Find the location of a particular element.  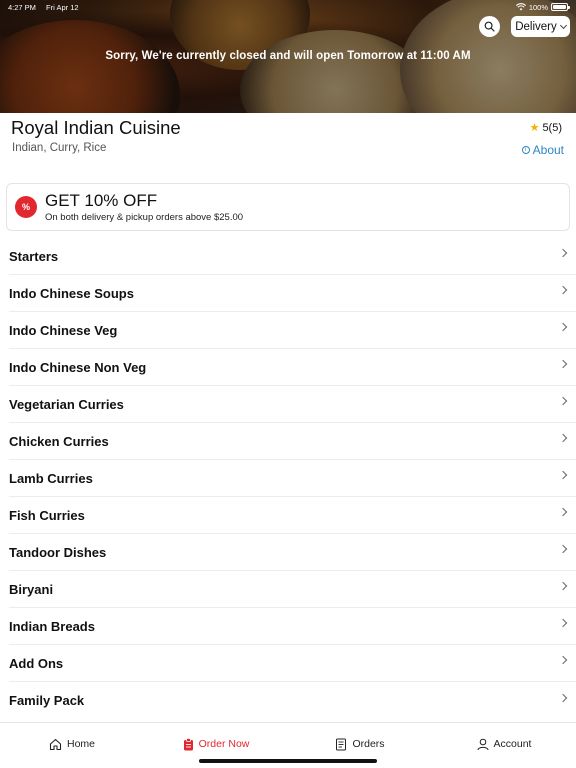

nav-order-now-label: Order Now is located at coordinates (224, 744).